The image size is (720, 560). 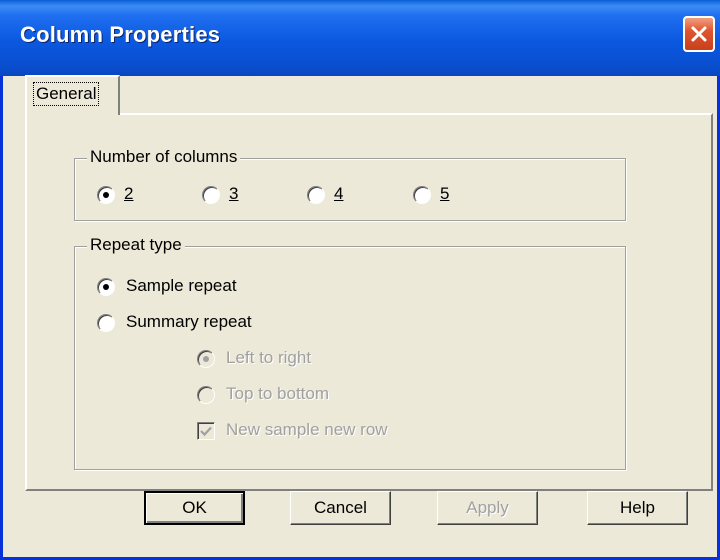 What do you see at coordinates (360, 38) in the screenshot?
I see `title-bar: Column Properties` at bounding box center [360, 38].